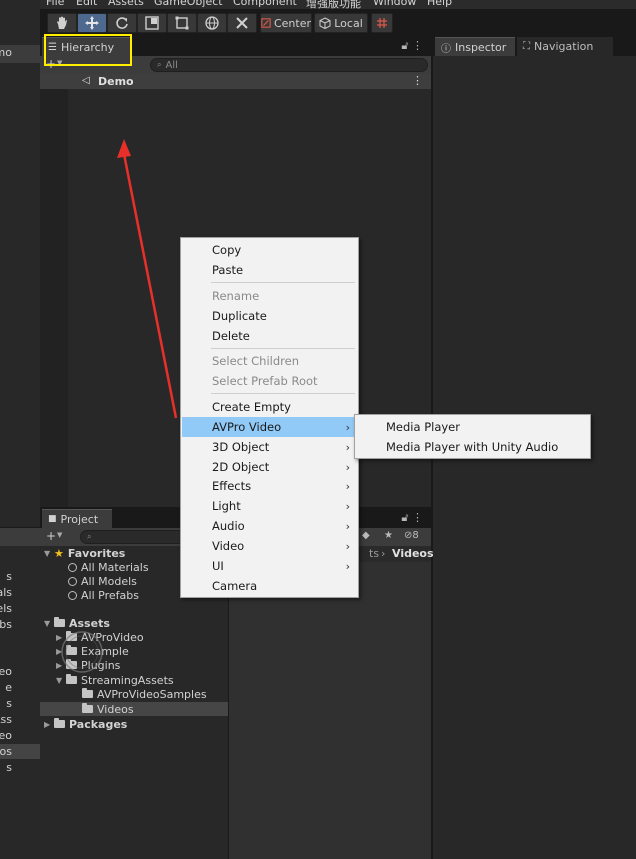 This screenshot has height=859, width=636. I want to click on menu-item-delete: Delete, so click(270, 336).